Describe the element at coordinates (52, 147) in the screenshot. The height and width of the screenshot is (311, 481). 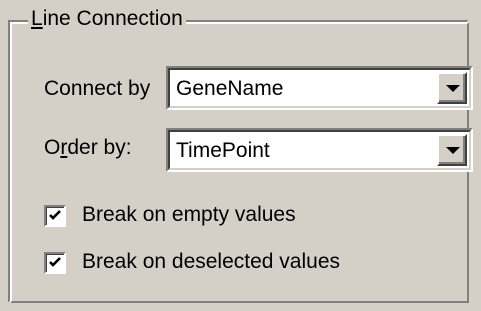
I see `order-by-label-prefix: O` at that location.